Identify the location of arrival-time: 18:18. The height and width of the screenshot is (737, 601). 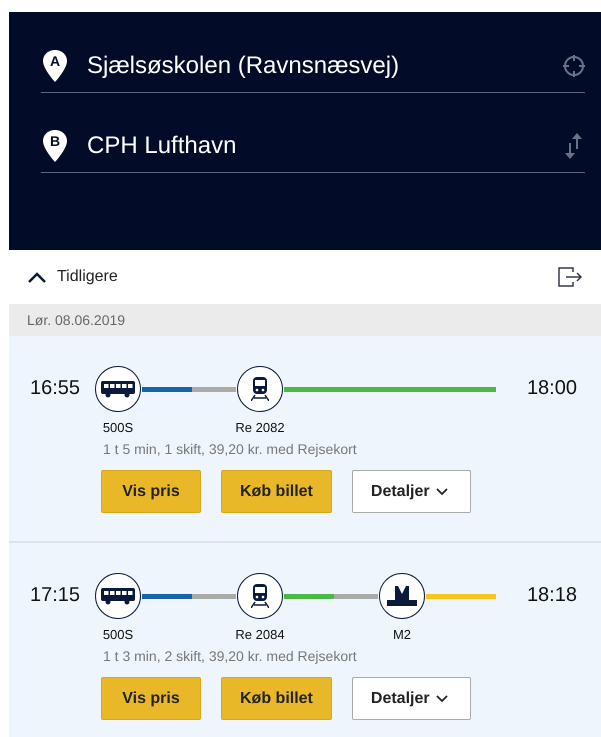
(551, 595).